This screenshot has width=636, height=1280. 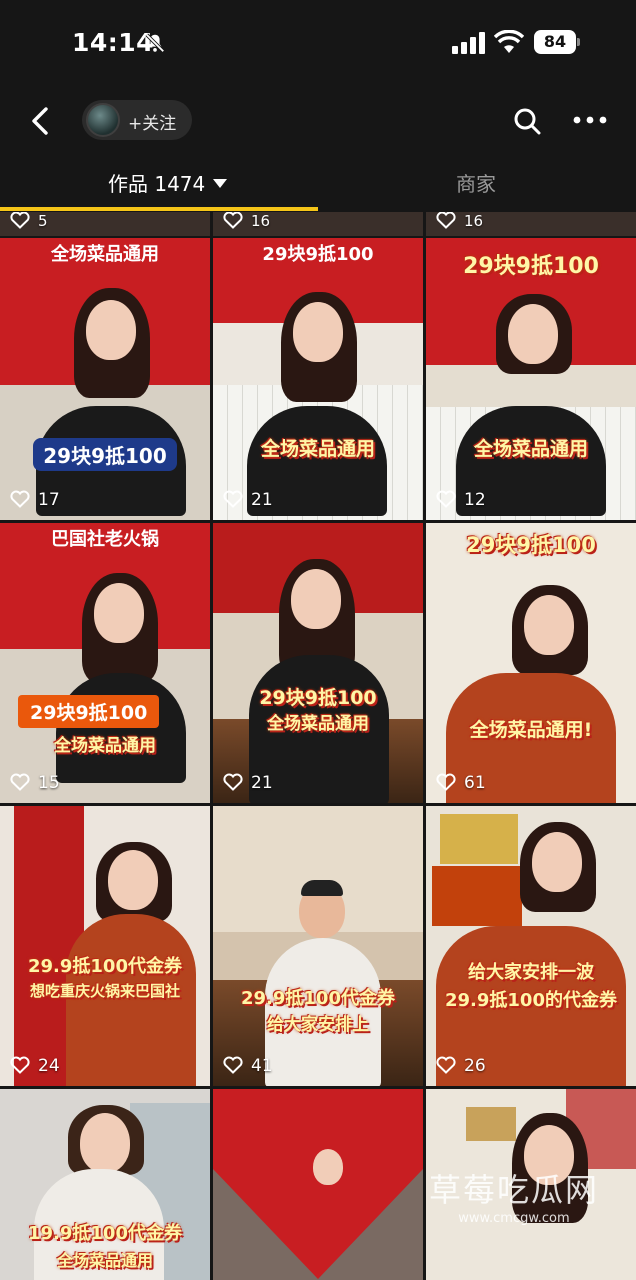 I want to click on avatar, so click(x=103, y=120).